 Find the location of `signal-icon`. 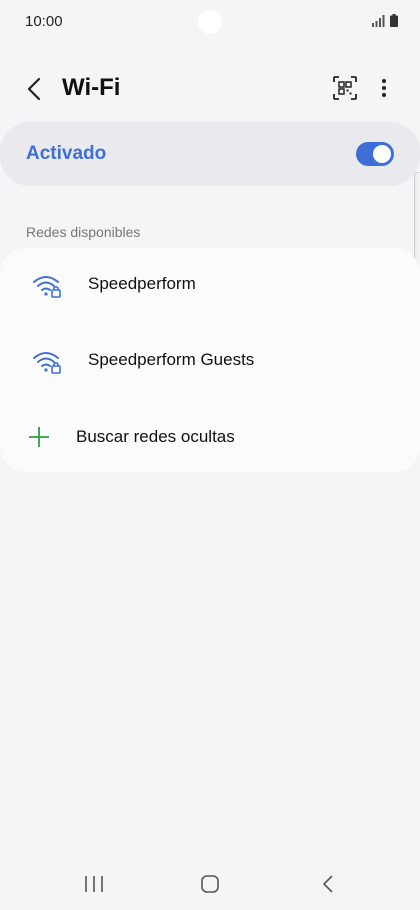

signal-icon is located at coordinates (378, 20).